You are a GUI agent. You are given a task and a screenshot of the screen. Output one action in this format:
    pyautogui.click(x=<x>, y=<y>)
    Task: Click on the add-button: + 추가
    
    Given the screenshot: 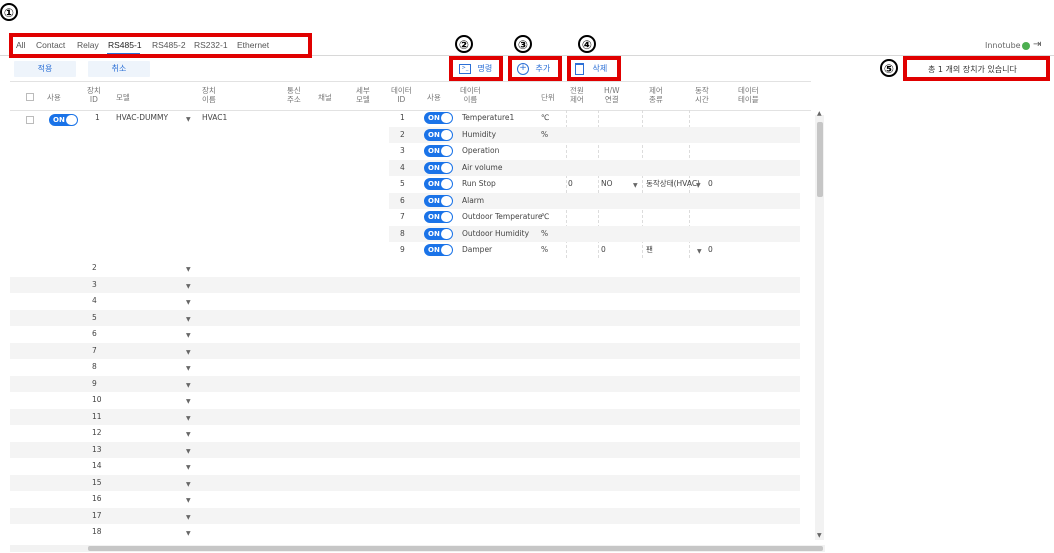 What is the action you would take?
    pyautogui.click(x=533, y=69)
    